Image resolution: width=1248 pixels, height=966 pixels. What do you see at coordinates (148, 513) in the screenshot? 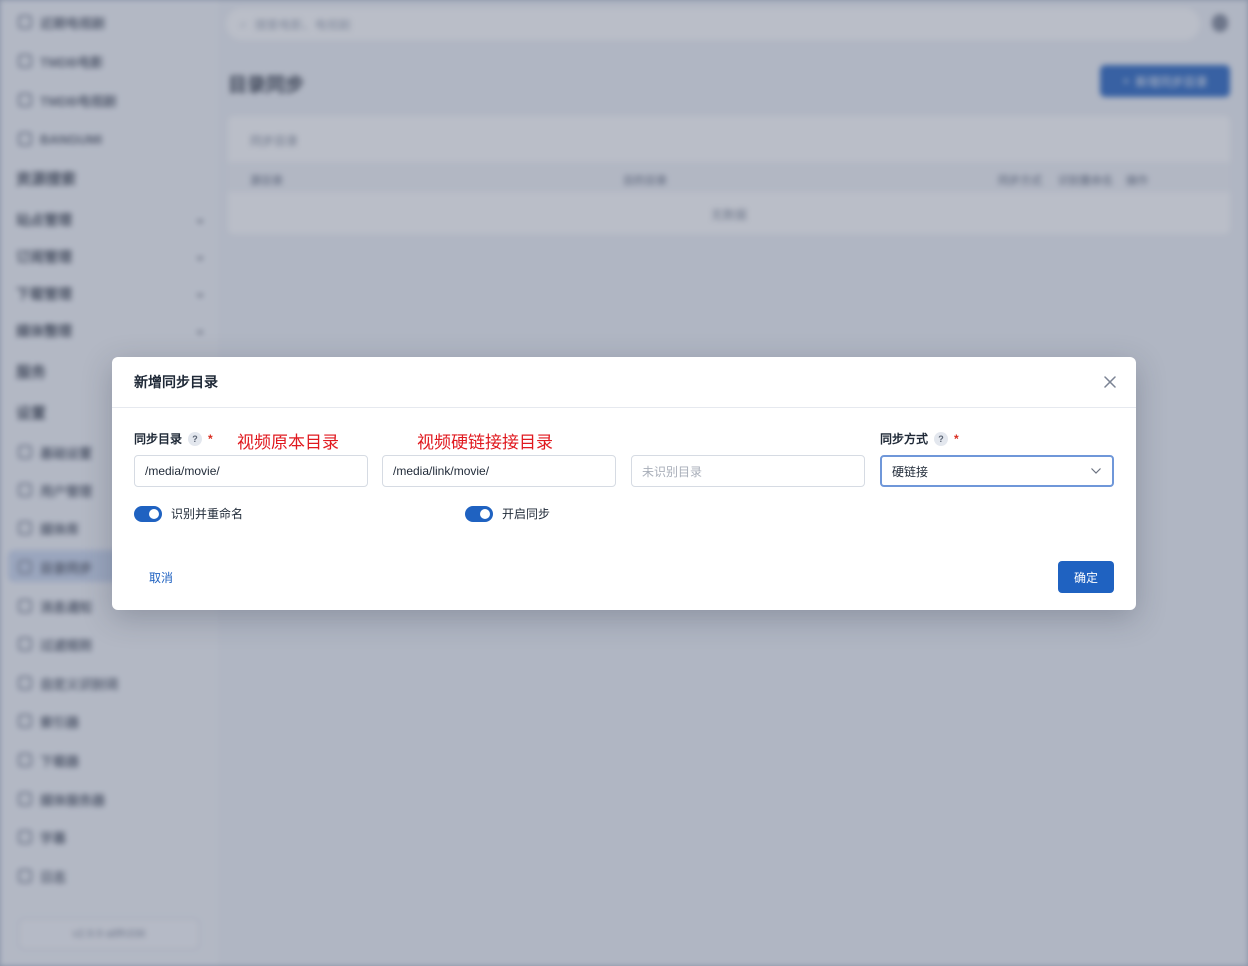
I see `rename-toggle` at bounding box center [148, 513].